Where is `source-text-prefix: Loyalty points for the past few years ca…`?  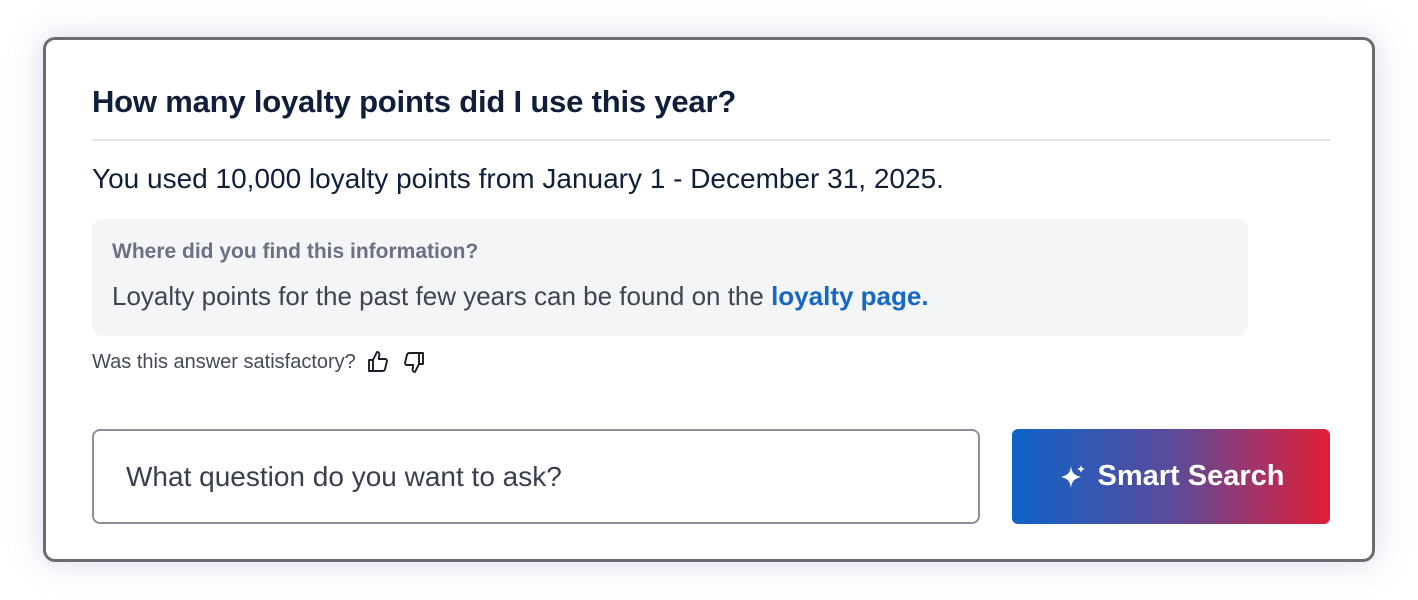
source-text-prefix: Loyalty points for the past few years ca… is located at coordinates (442, 296).